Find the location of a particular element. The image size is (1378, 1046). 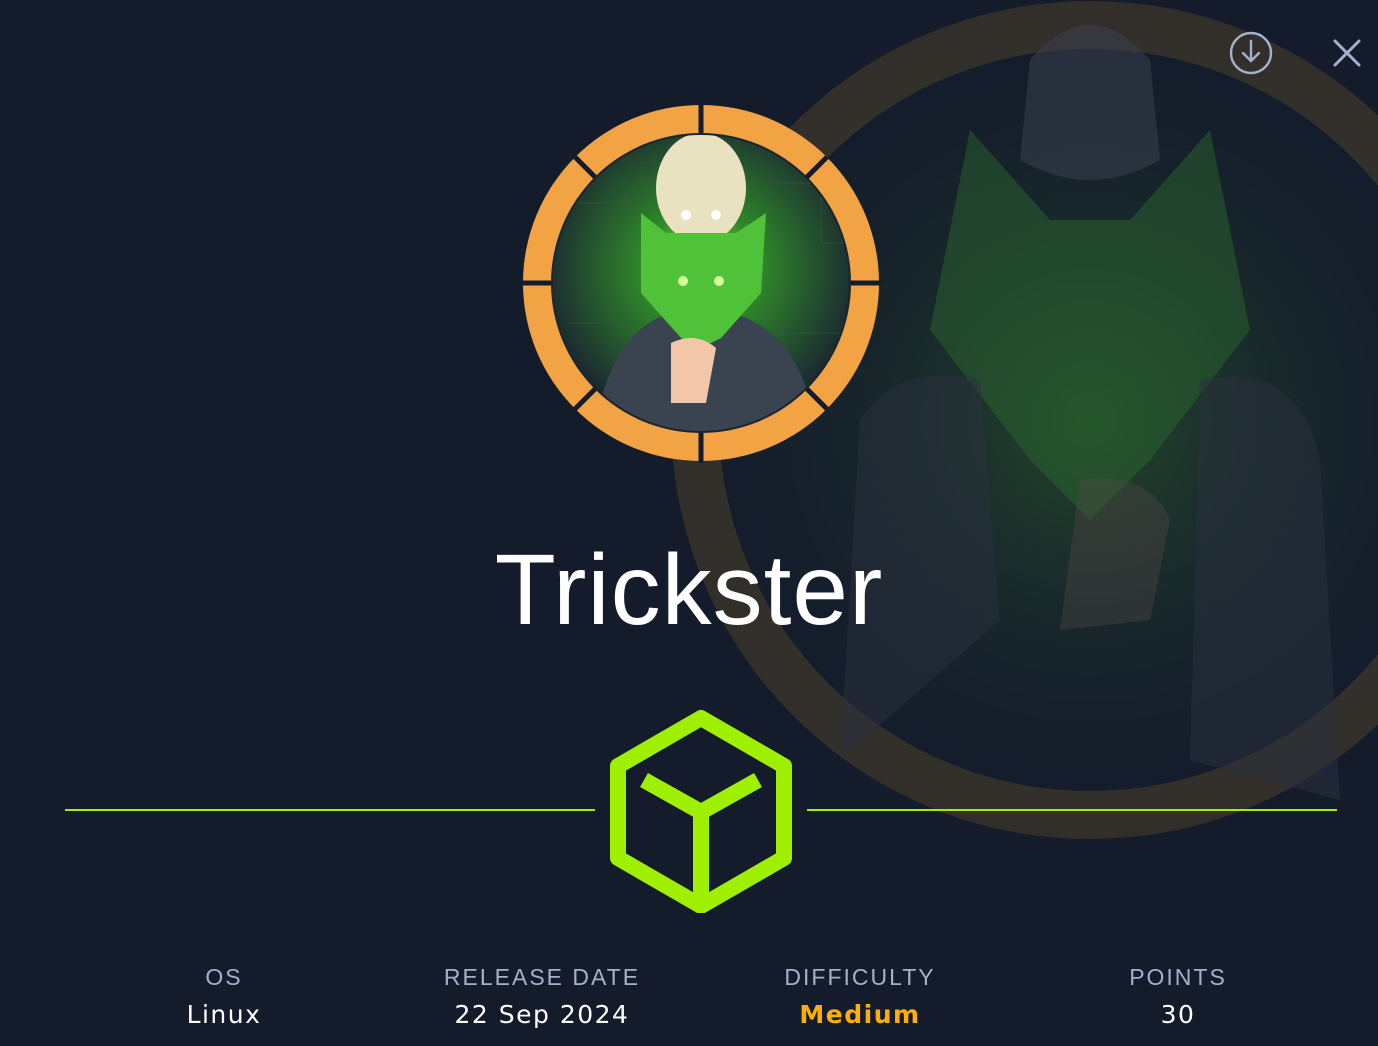

stat-release-date-label: RELEASE DATE is located at coordinates (542, 977).